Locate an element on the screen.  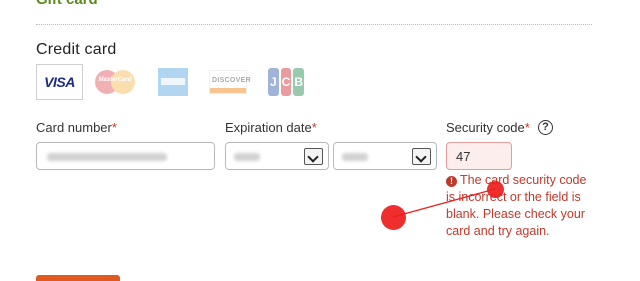
annotation-connector-line is located at coordinates (444, 203).